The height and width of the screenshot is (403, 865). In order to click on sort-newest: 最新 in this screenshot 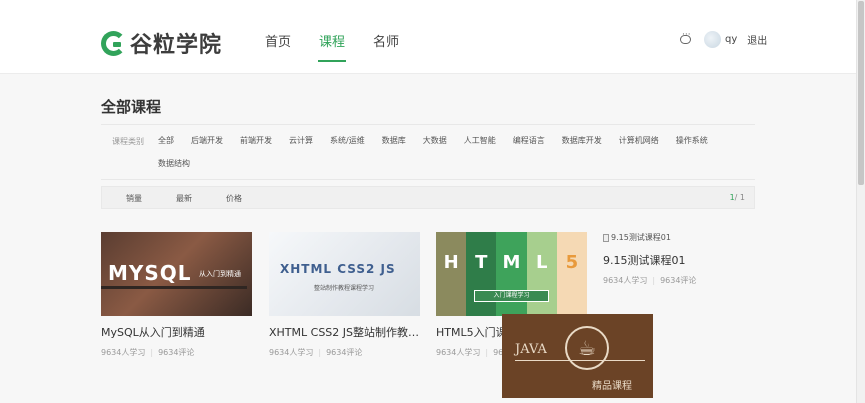, I will do `click(184, 198)`.